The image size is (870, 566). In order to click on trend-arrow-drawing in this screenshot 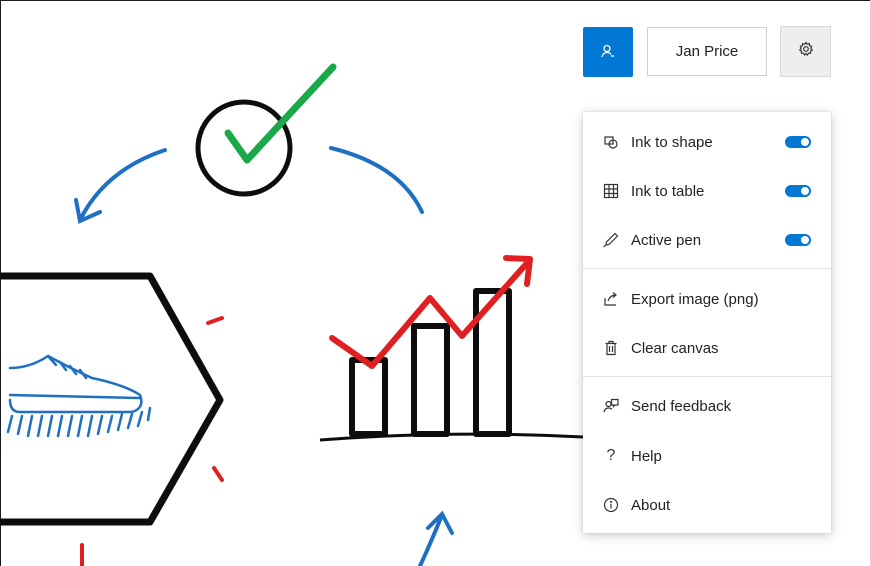, I will do `click(431, 312)`.